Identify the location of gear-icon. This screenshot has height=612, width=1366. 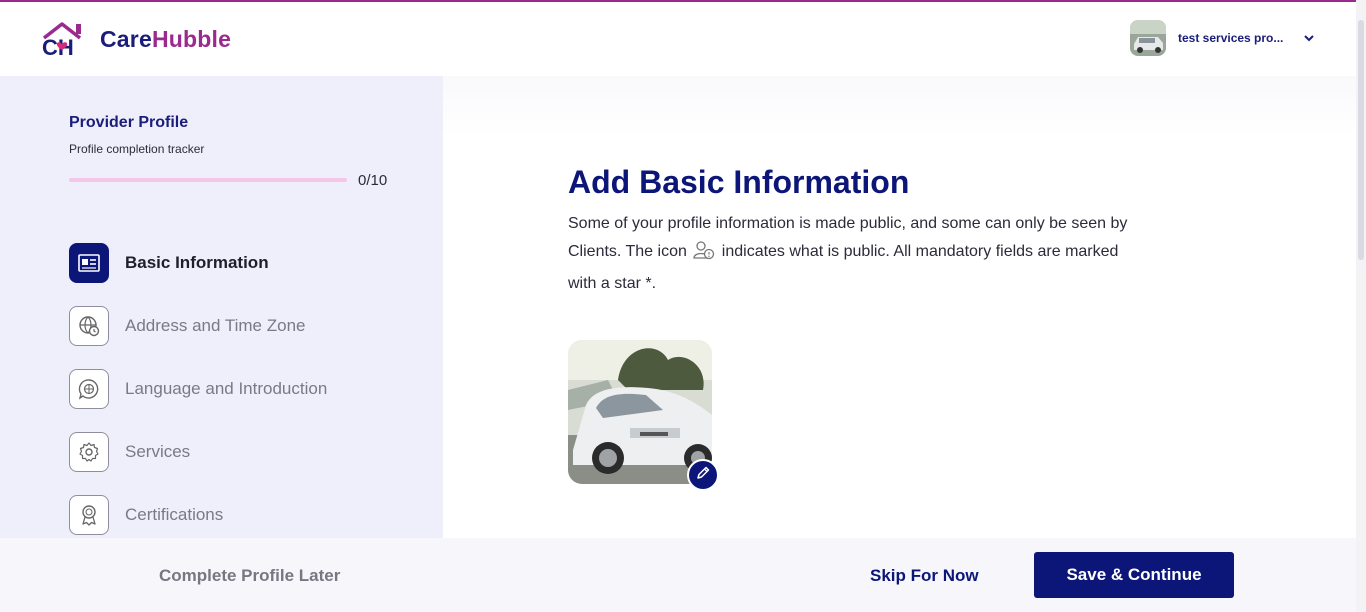
(89, 452).